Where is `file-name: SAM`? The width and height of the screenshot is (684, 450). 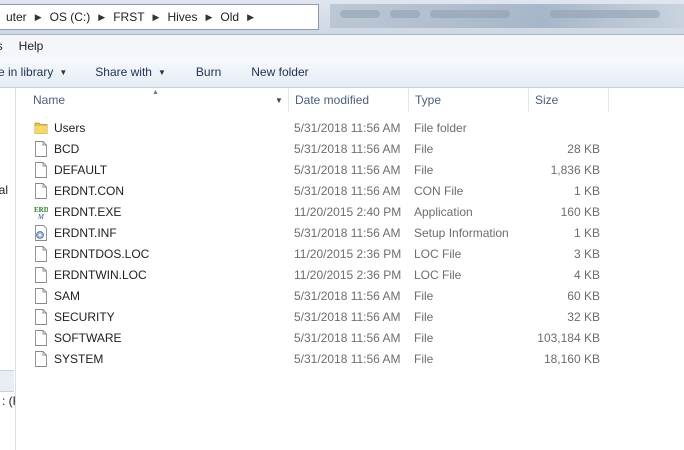
file-name: SAM is located at coordinates (67, 296).